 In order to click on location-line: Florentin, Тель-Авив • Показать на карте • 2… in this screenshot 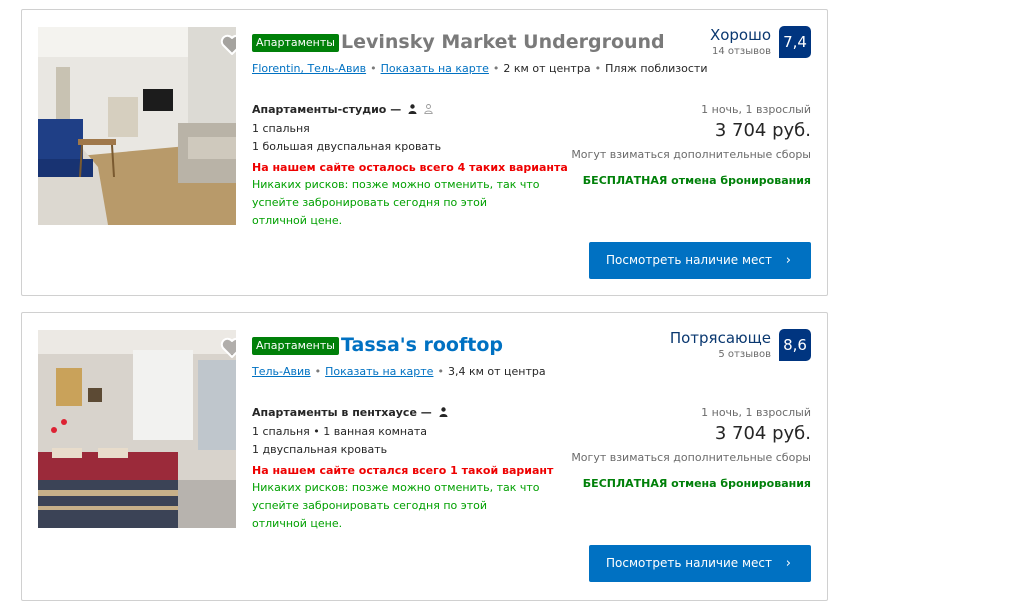, I will do `click(479, 68)`.